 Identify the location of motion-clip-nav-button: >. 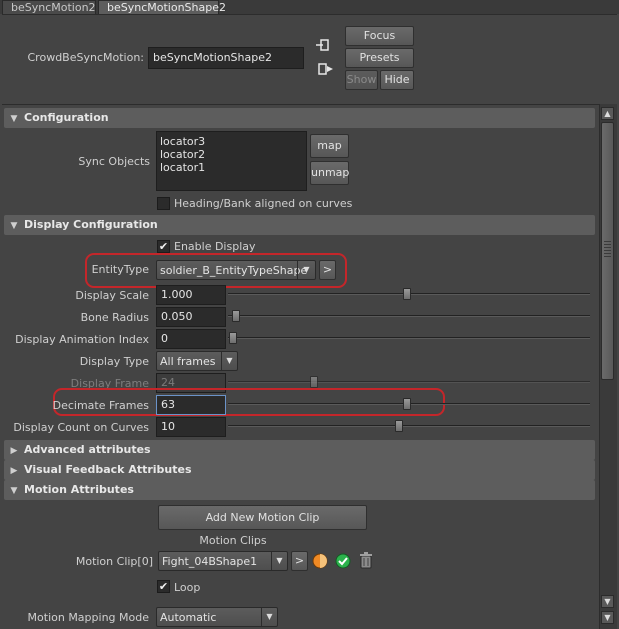
(299, 561).